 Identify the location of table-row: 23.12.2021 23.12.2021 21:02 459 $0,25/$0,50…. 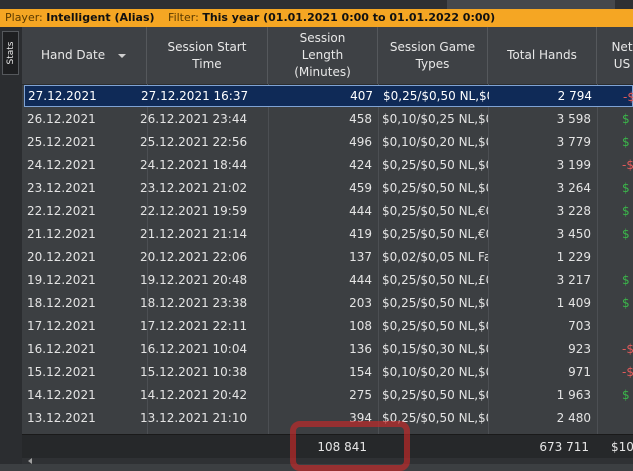
(328, 188).